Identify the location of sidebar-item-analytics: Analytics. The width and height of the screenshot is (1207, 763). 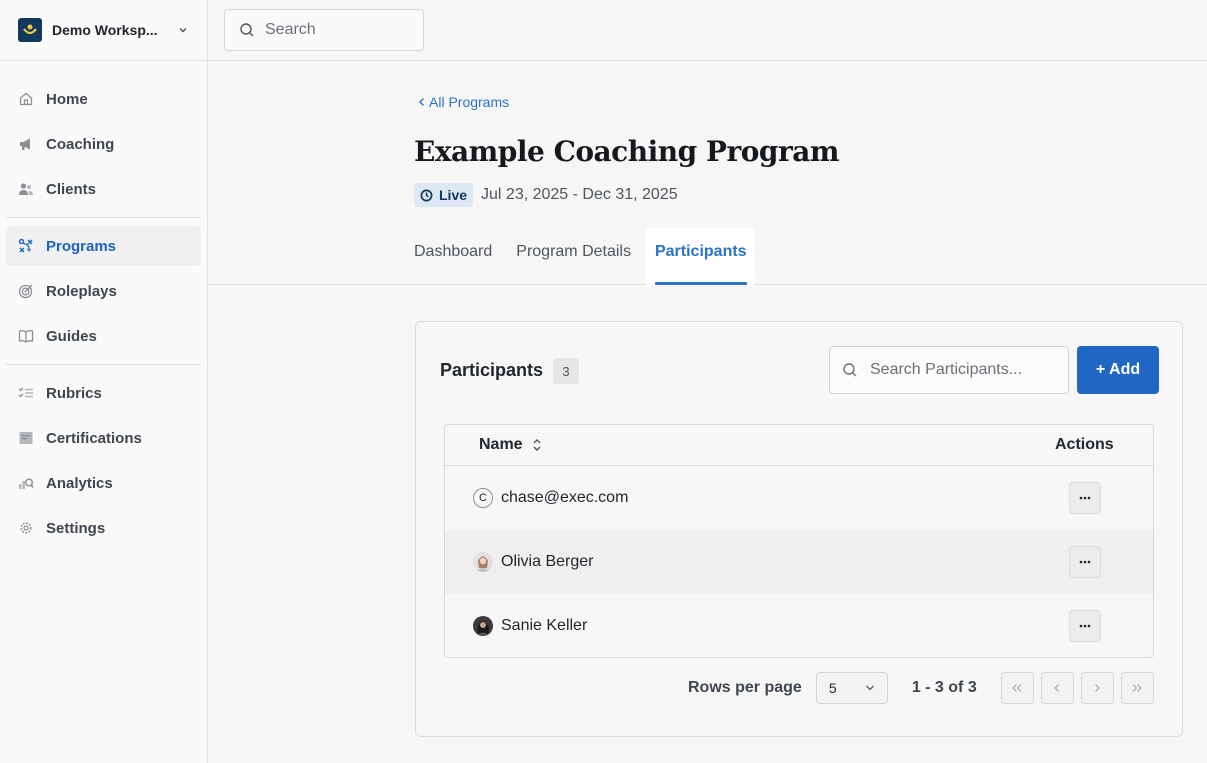
(103, 483).